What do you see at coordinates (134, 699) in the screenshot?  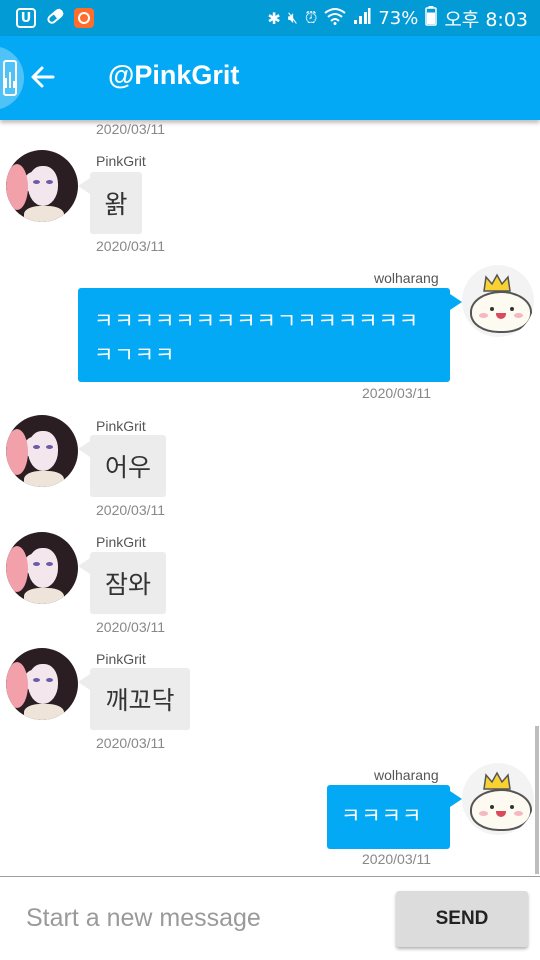 I see `message-bubble: 깨꼬닥` at bounding box center [134, 699].